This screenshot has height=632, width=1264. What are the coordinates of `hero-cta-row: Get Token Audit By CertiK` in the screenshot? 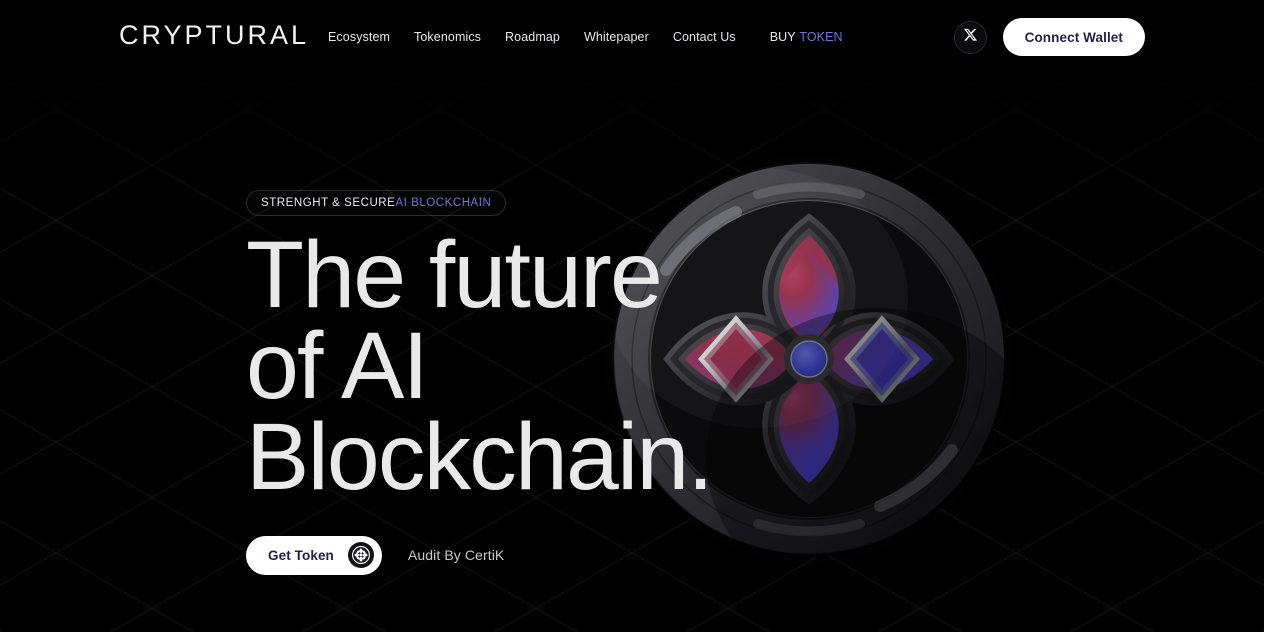 It's located at (479, 555).